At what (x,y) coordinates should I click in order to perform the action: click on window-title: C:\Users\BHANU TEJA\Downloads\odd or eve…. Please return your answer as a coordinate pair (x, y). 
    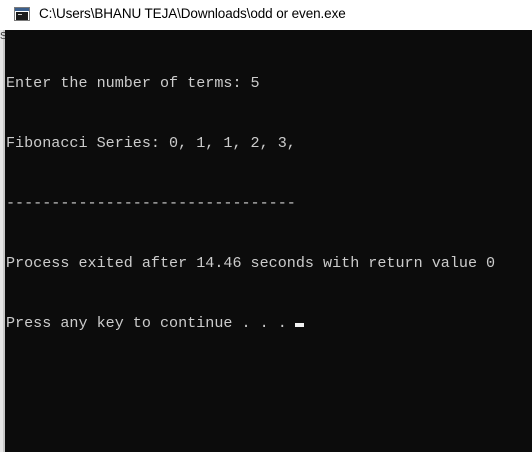
    Looking at the image, I should click on (192, 13).